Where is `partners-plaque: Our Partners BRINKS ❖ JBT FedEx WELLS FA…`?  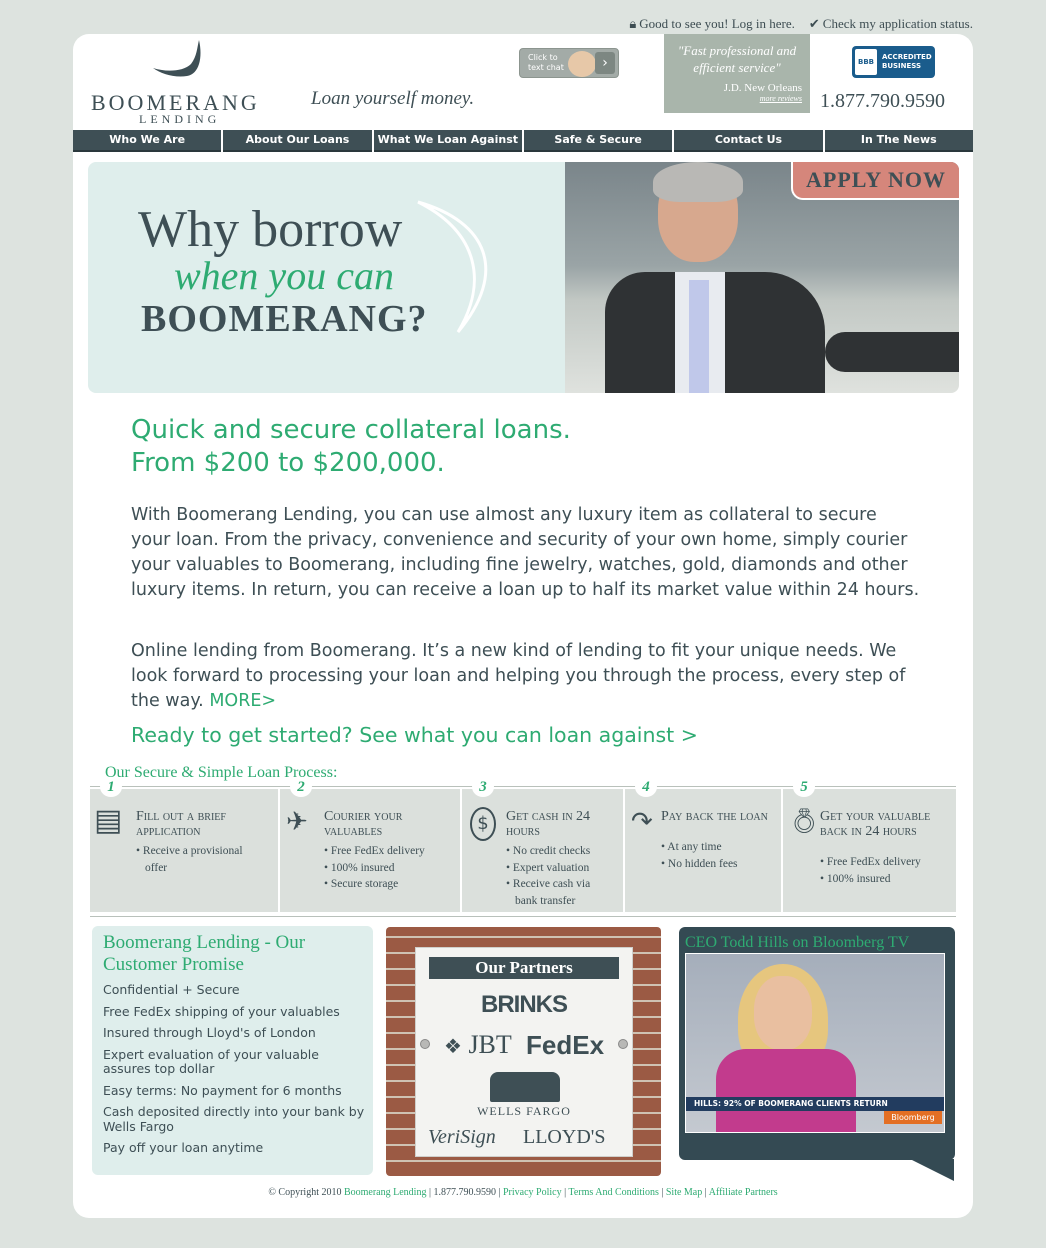 partners-plaque: Our Partners BRINKS ❖ JBT FedEx WELLS FA… is located at coordinates (524, 1052).